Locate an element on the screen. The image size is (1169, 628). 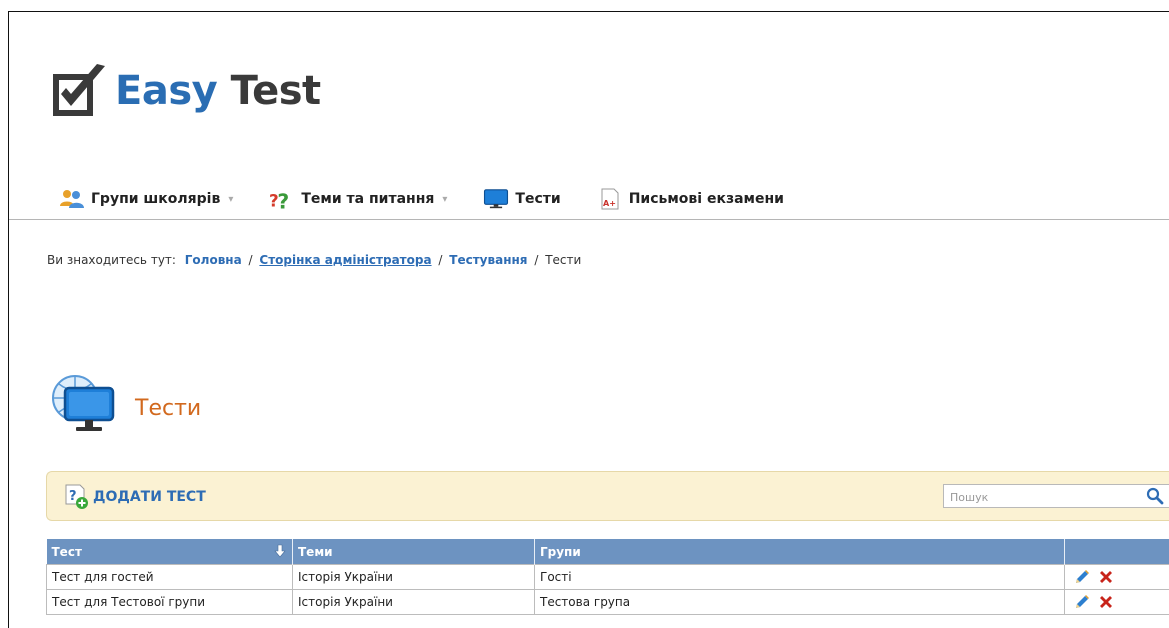
checkbox-logo-icon is located at coordinates (79, 90).